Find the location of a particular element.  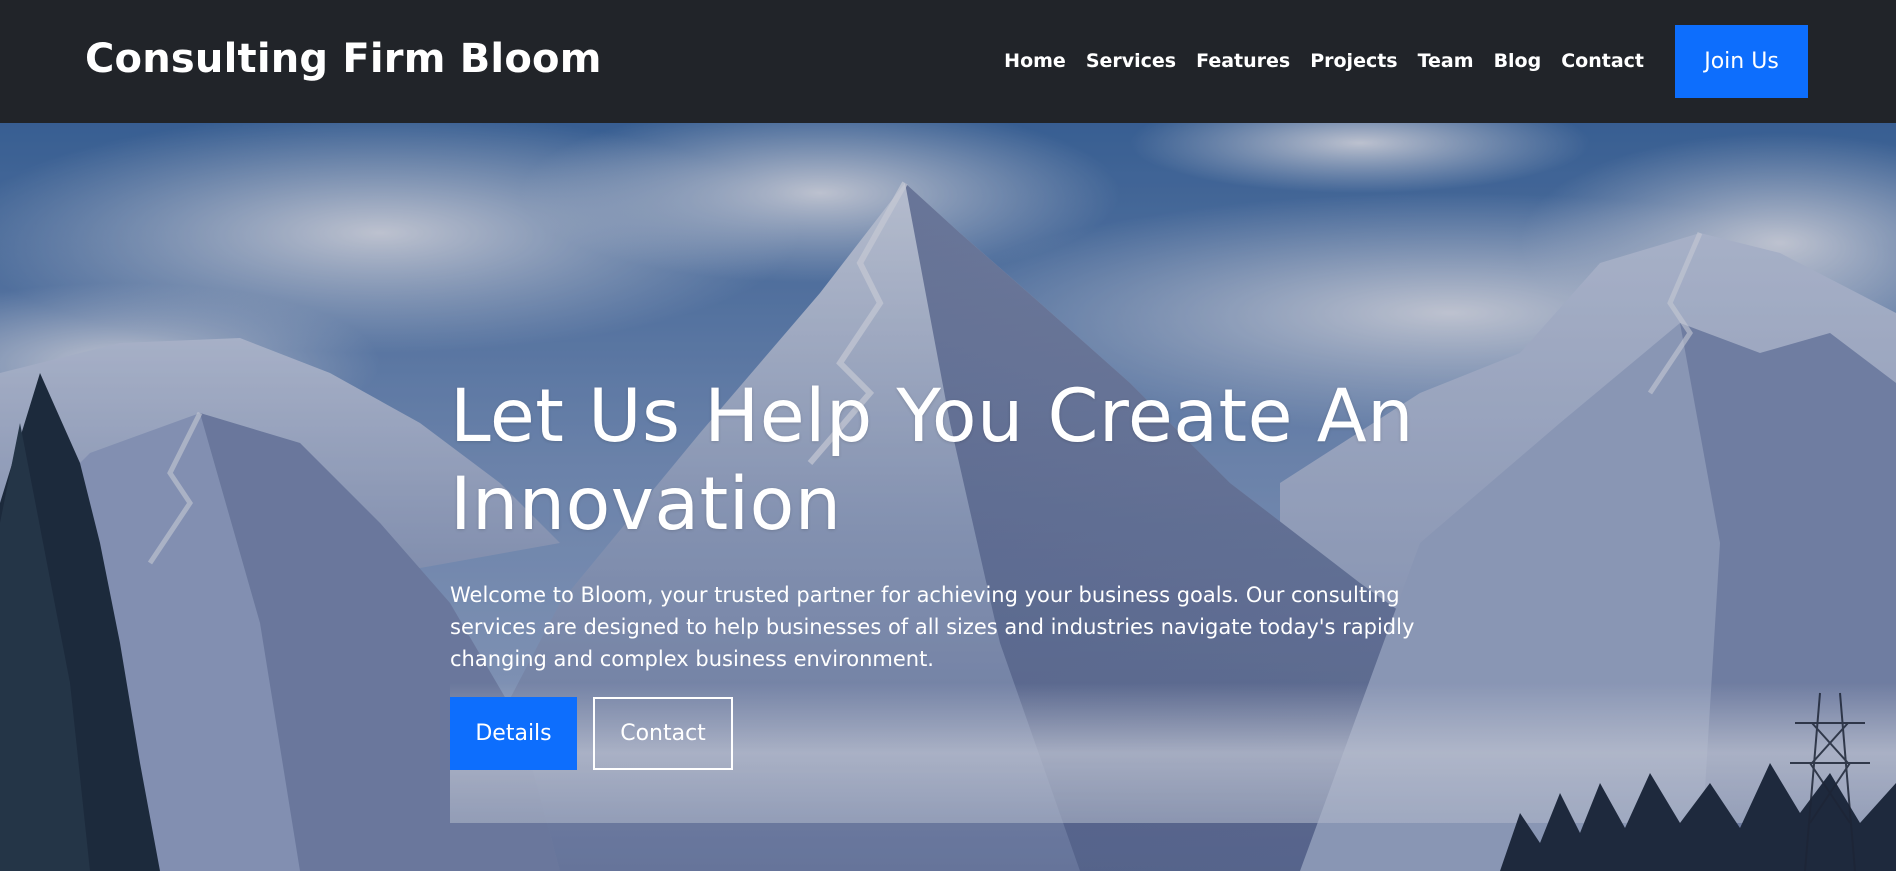

nav-link-blog: Blog is located at coordinates (1518, 61).